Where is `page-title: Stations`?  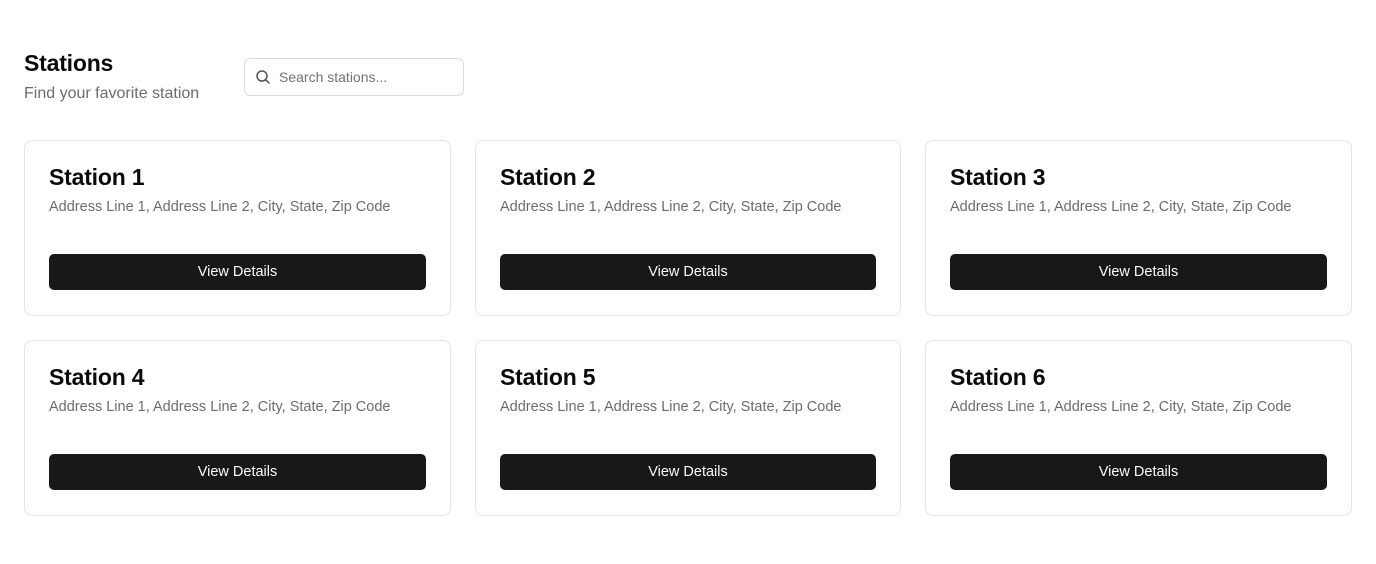 page-title: Stations is located at coordinates (69, 63).